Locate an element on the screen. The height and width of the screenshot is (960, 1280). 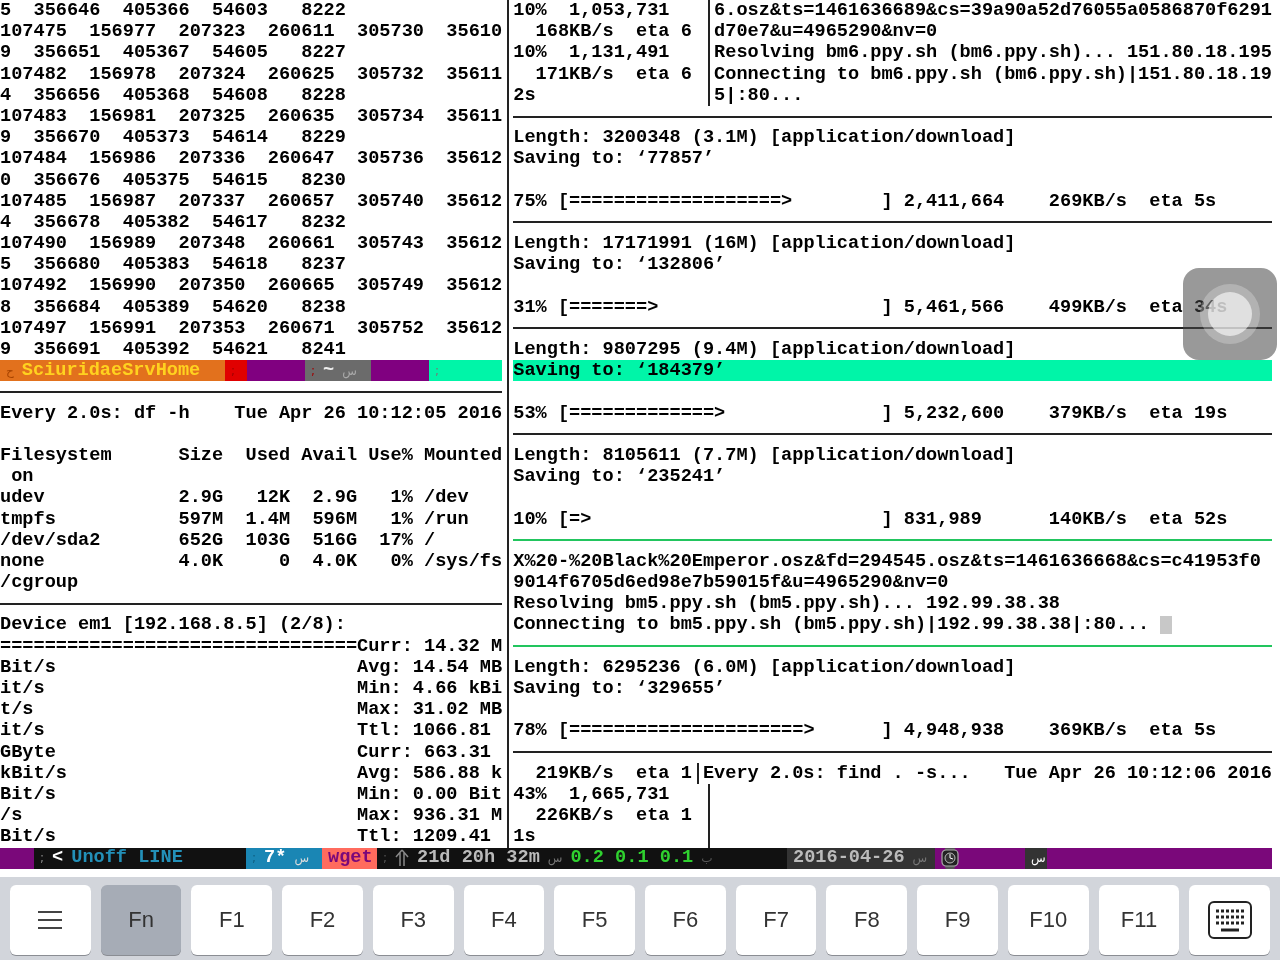
terminal-line: 9014f6705d6ed98e7b59015f&u=4965290&nv=0 is located at coordinates (731, 583).